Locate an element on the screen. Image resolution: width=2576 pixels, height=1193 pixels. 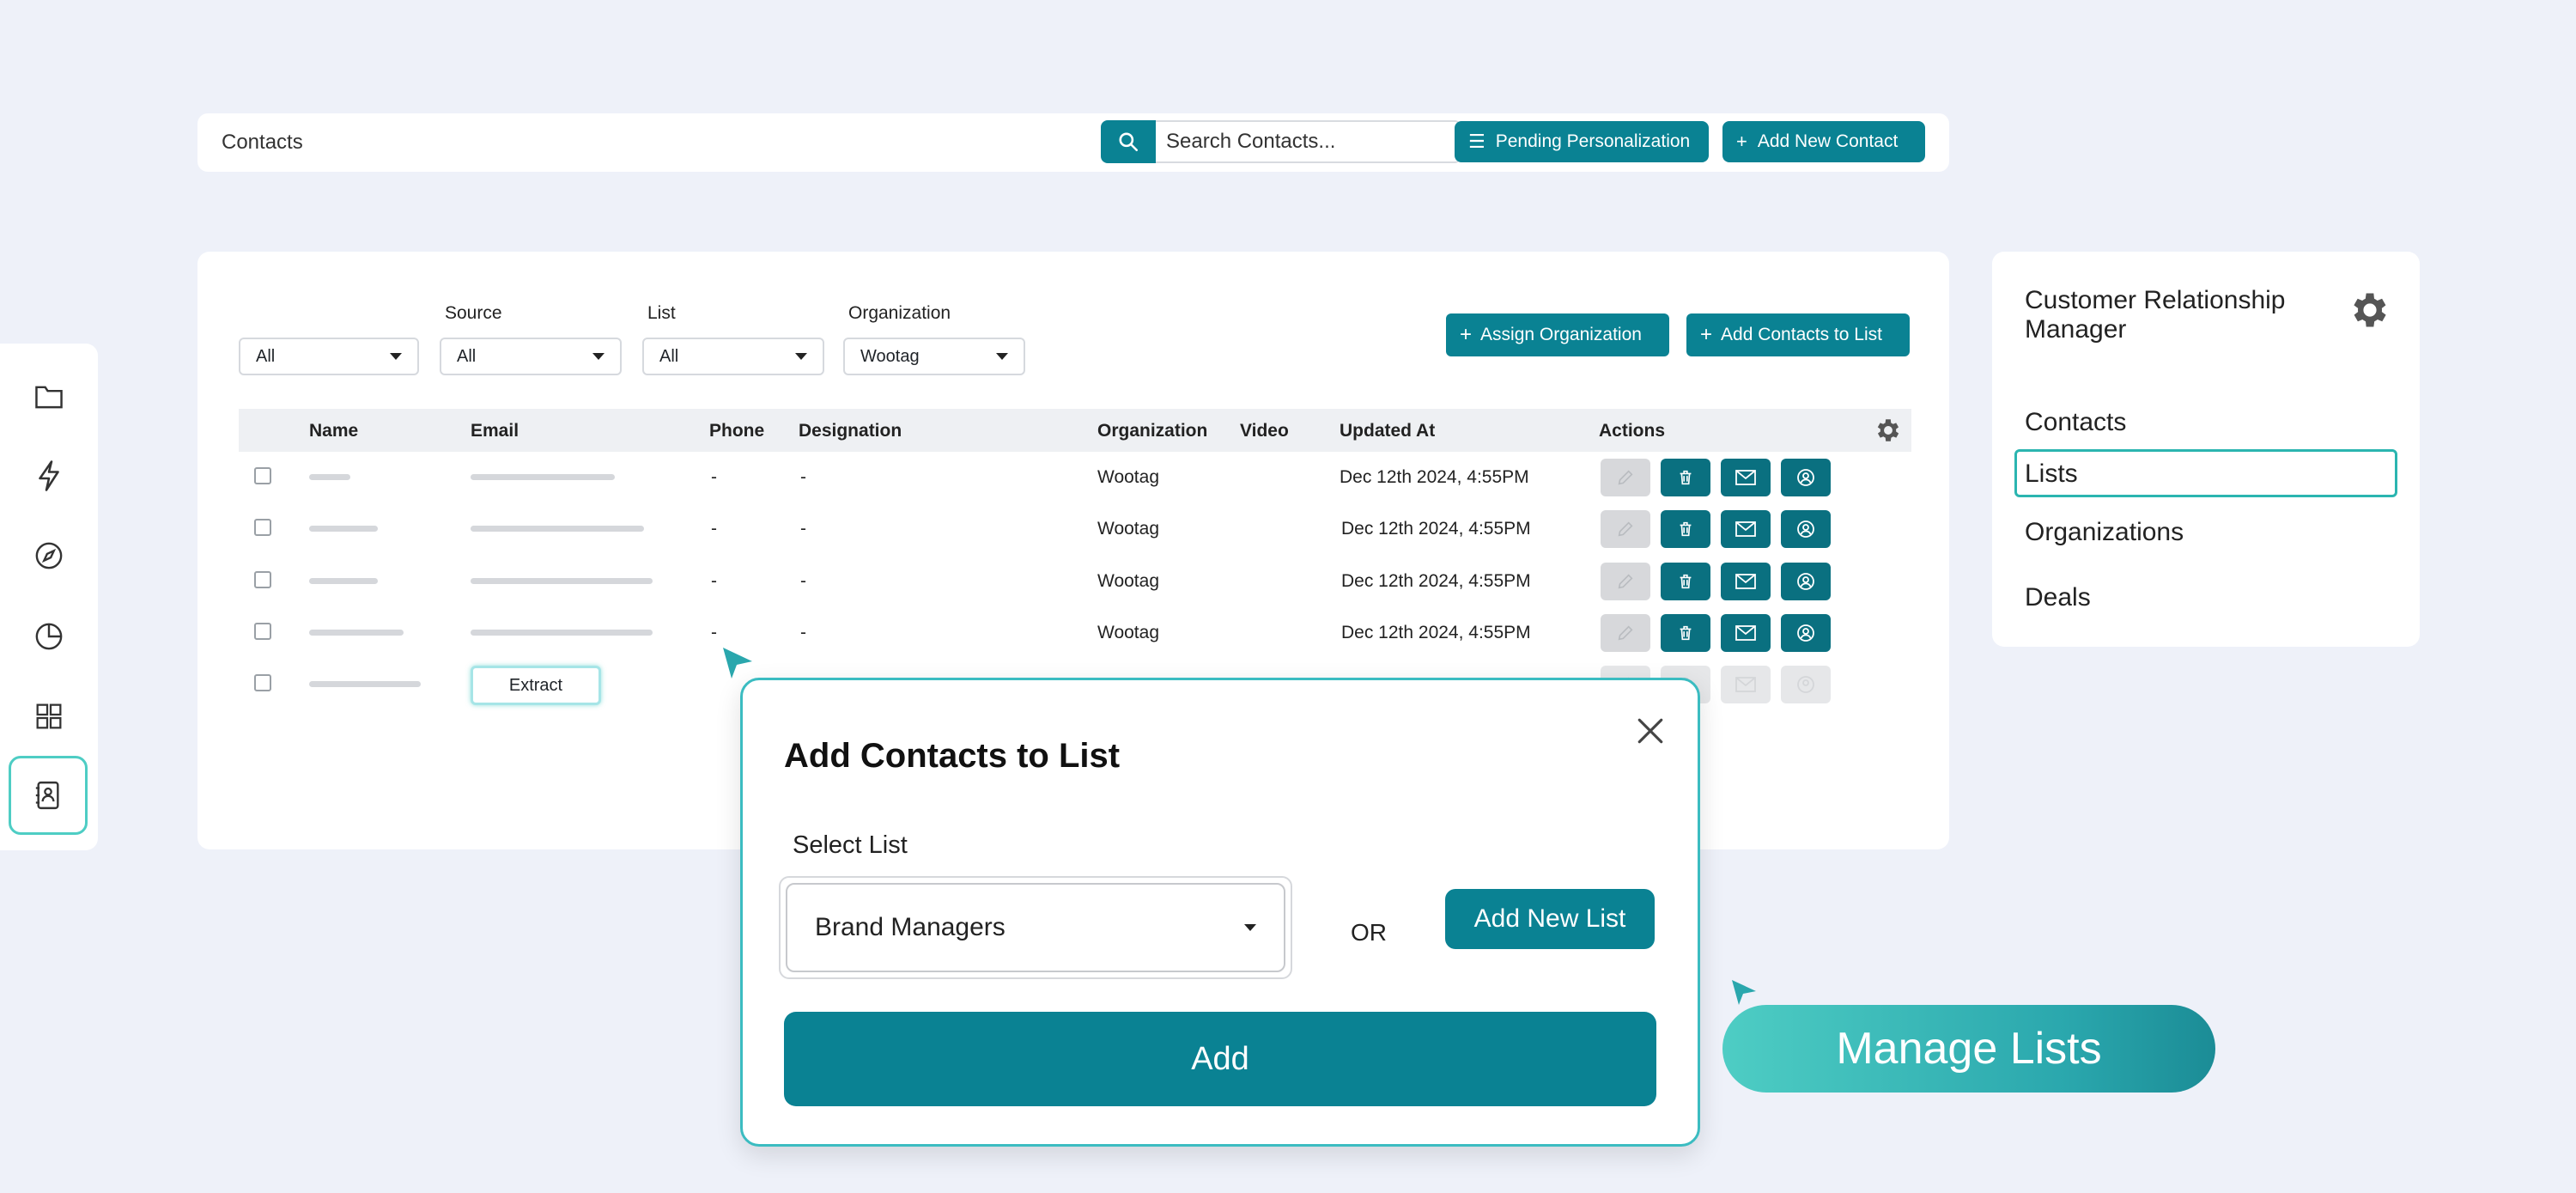
filter-label-organization: Organization is located at coordinates (900, 313).